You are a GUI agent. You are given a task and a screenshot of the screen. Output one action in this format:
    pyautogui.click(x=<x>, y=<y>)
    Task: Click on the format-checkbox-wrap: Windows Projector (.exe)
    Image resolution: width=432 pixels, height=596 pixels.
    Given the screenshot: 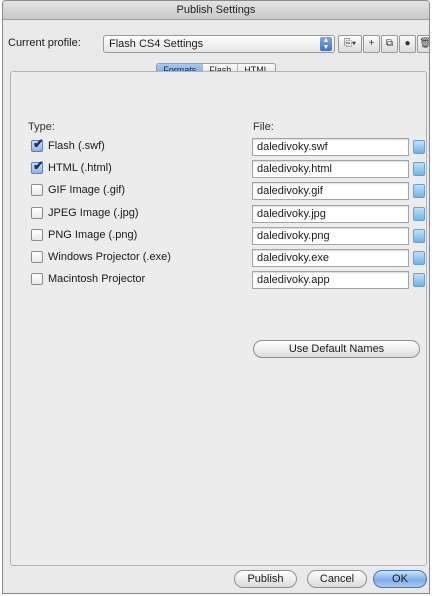 What is the action you would take?
    pyautogui.click(x=101, y=257)
    